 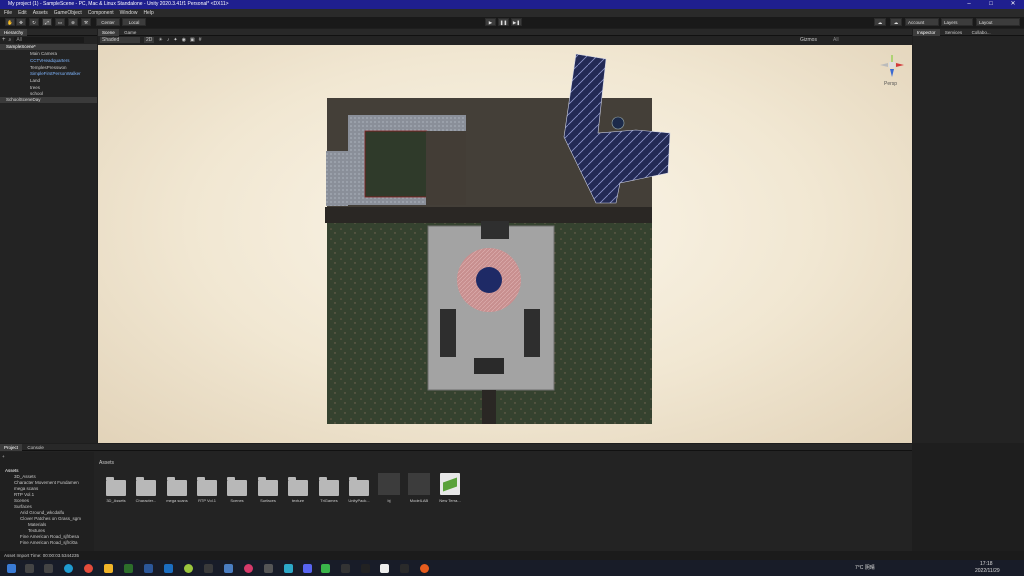 What do you see at coordinates (11, 568) in the screenshot?
I see `windows-start-icon` at bounding box center [11, 568].